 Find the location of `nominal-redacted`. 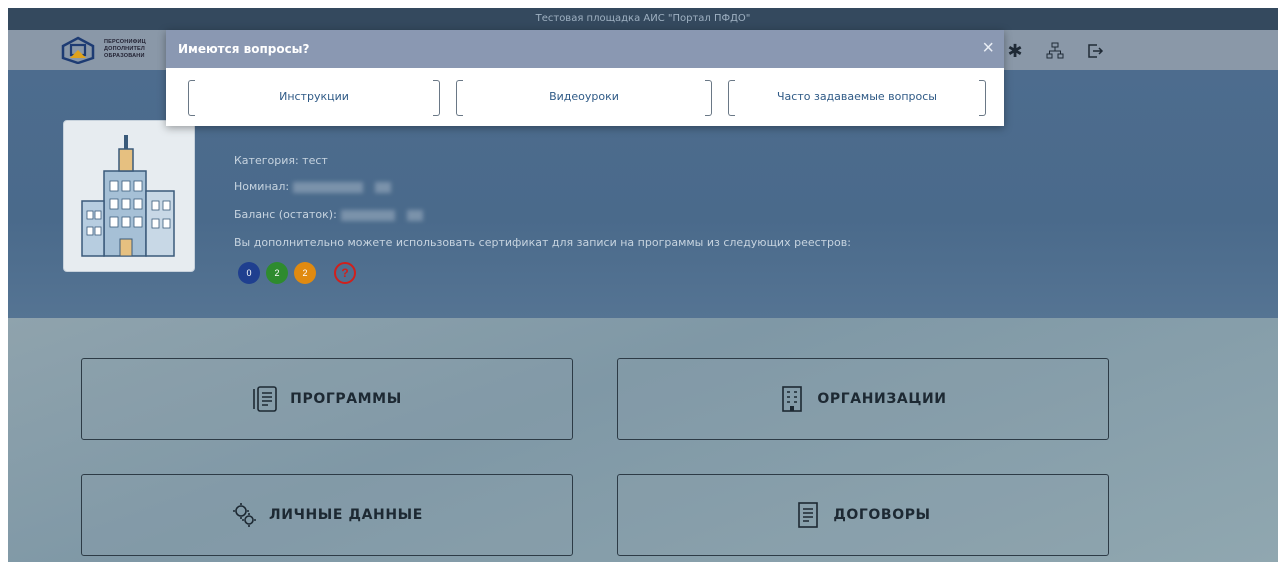

nominal-redacted is located at coordinates (328, 187).